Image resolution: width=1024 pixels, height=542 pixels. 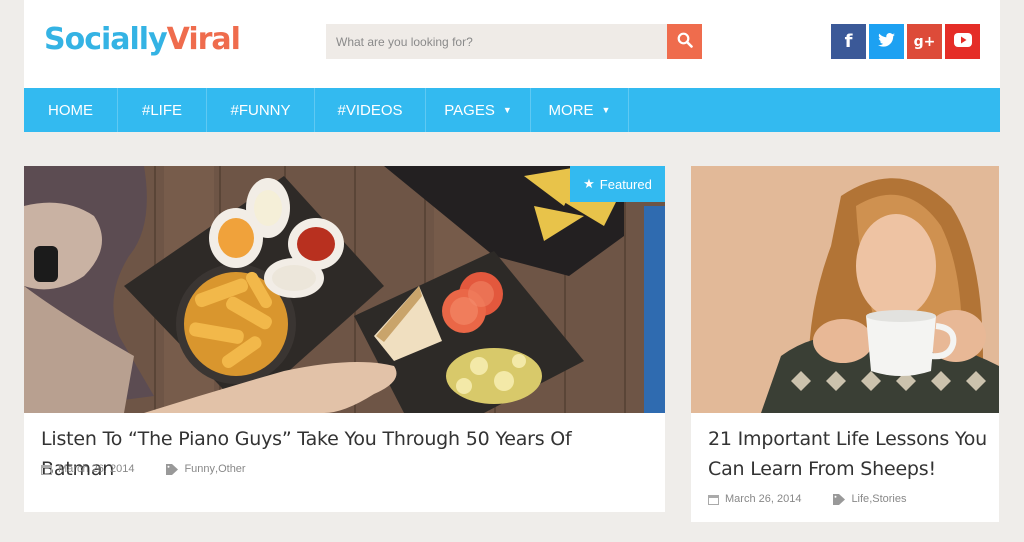 I want to click on logo-text-viral: Viral, so click(x=203, y=39).